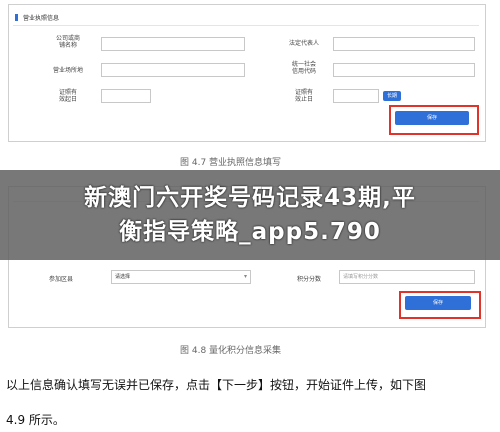 This screenshot has width=500, height=432. What do you see at coordinates (35, 420) in the screenshot?
I see `instruction-line-2: 4.9 所示。` at bounding box center [35, 420].